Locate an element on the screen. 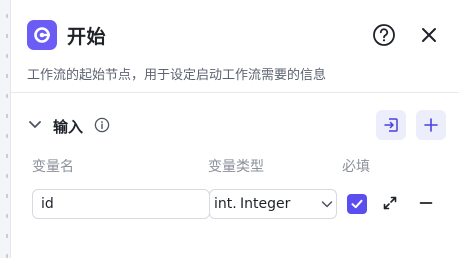  start-node-icon is located at coordinates (42, 35).